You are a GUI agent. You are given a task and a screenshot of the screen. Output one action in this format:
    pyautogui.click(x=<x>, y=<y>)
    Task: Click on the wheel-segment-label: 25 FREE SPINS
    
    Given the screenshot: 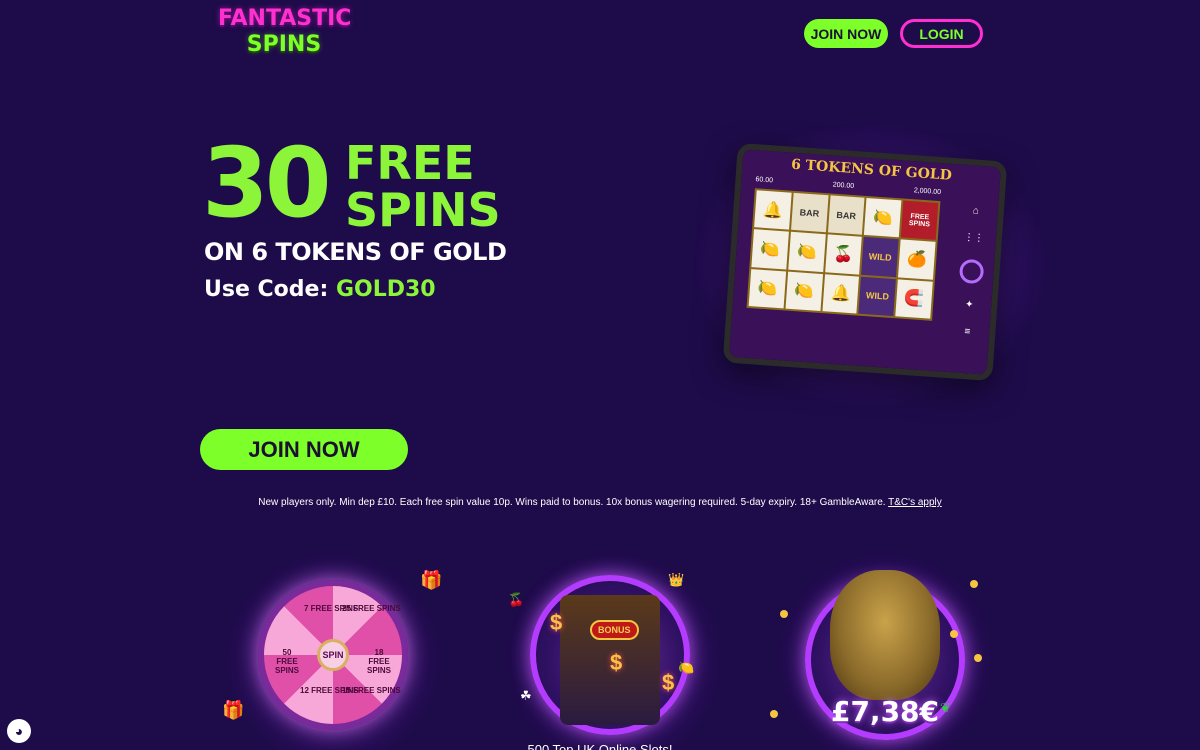 What is the action you would take?
    pyautogui.click(x=371, y=608)
    